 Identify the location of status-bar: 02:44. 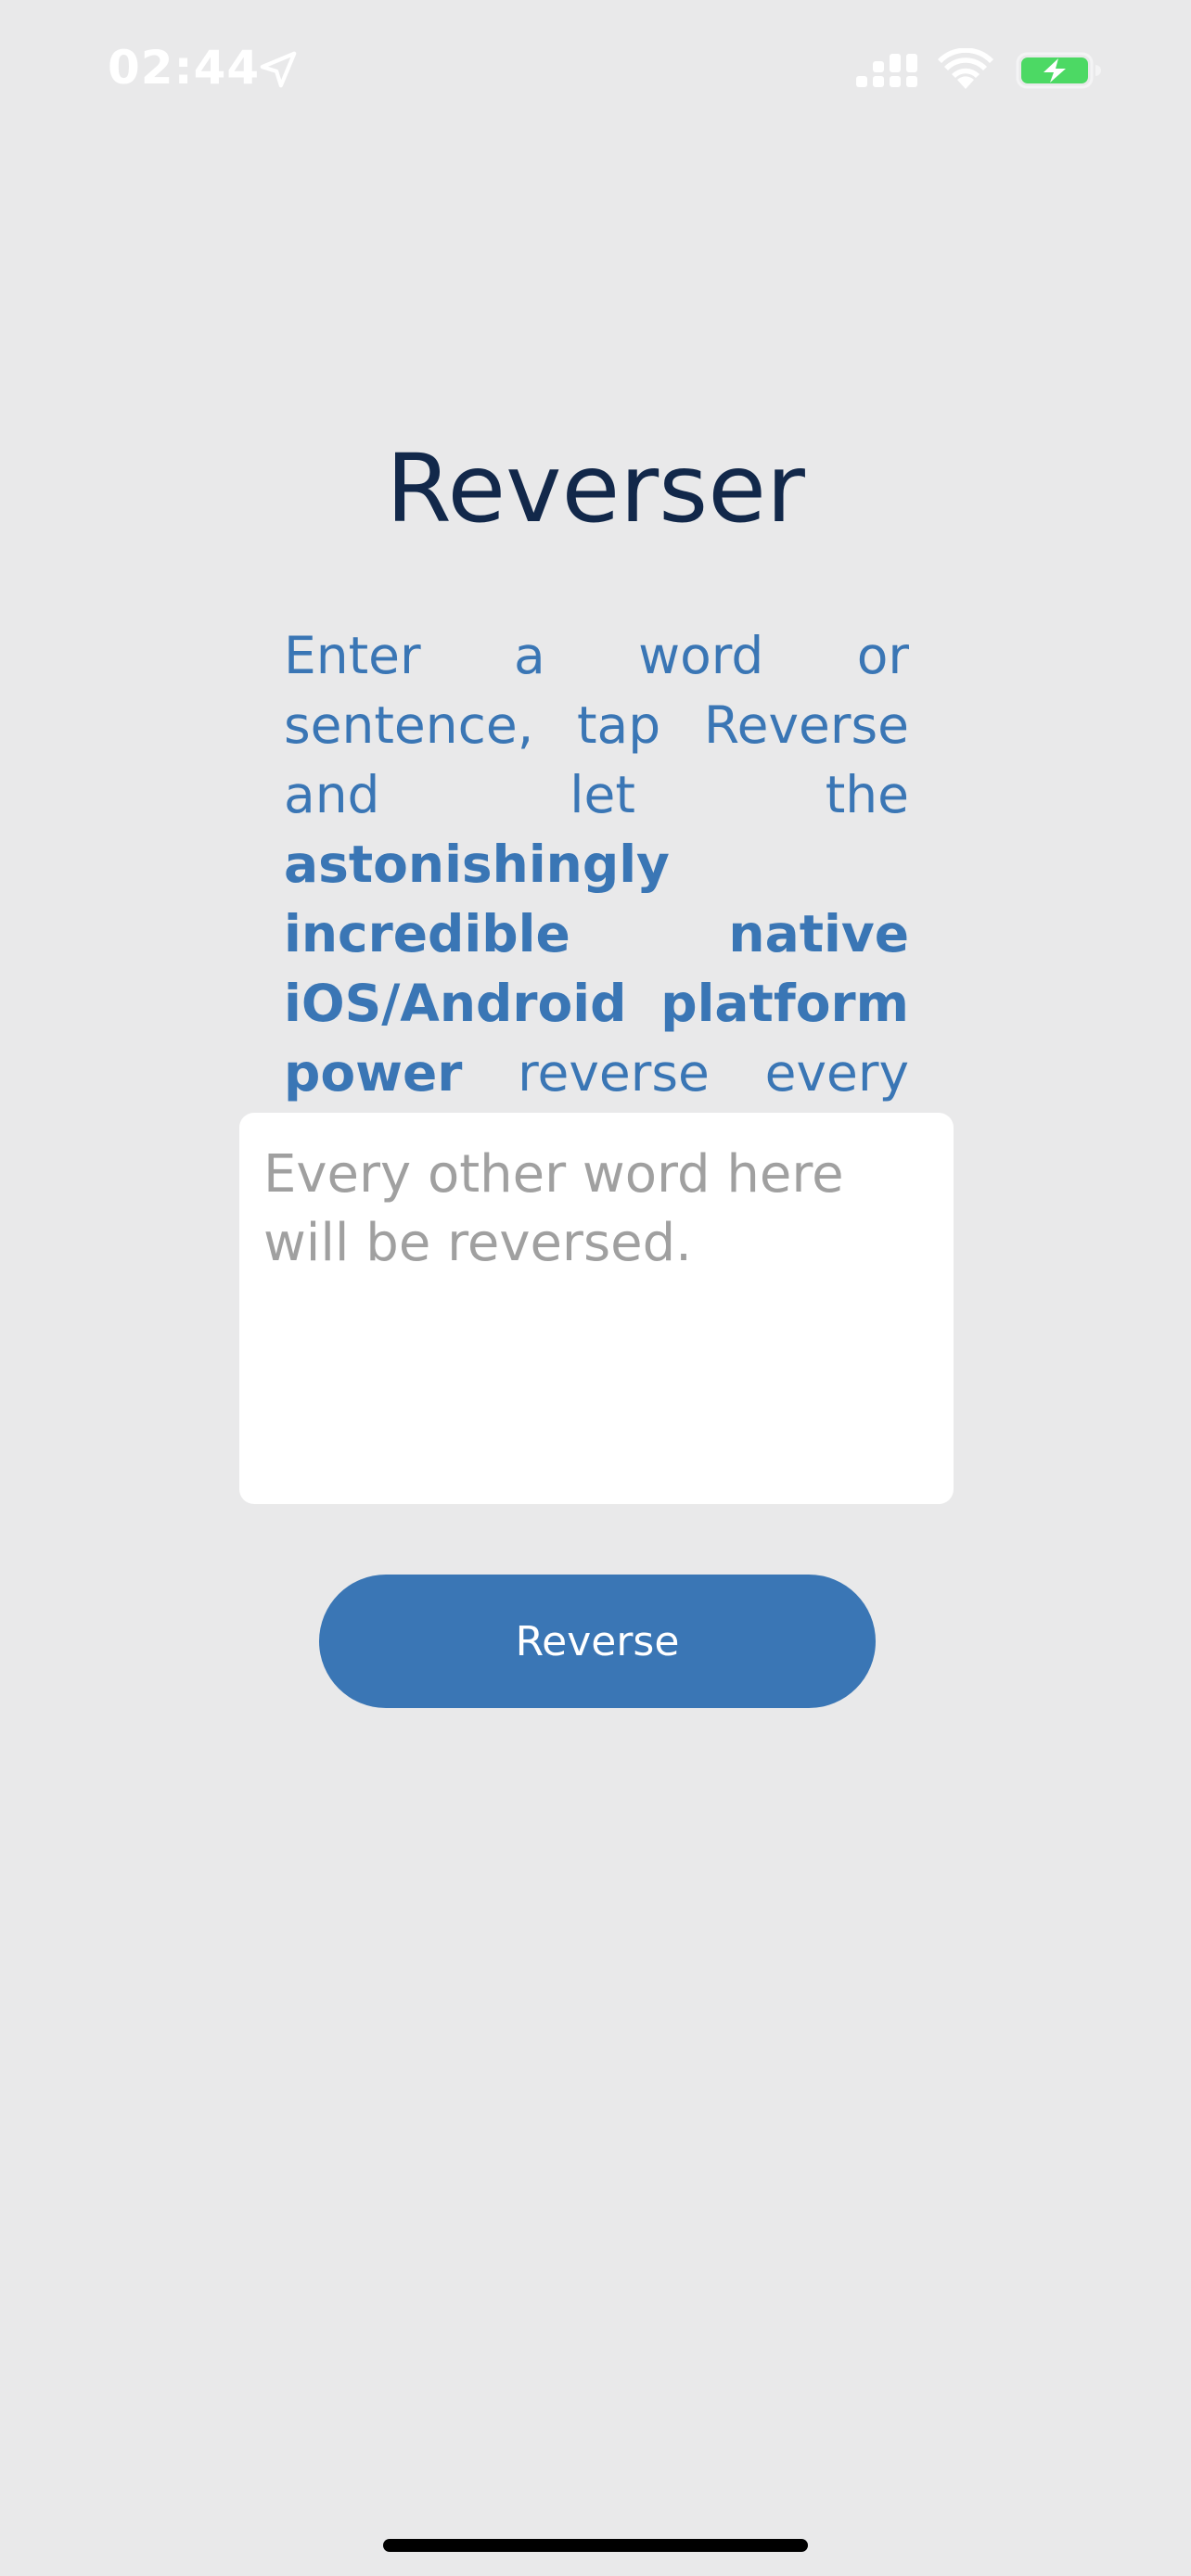
(595, 69).